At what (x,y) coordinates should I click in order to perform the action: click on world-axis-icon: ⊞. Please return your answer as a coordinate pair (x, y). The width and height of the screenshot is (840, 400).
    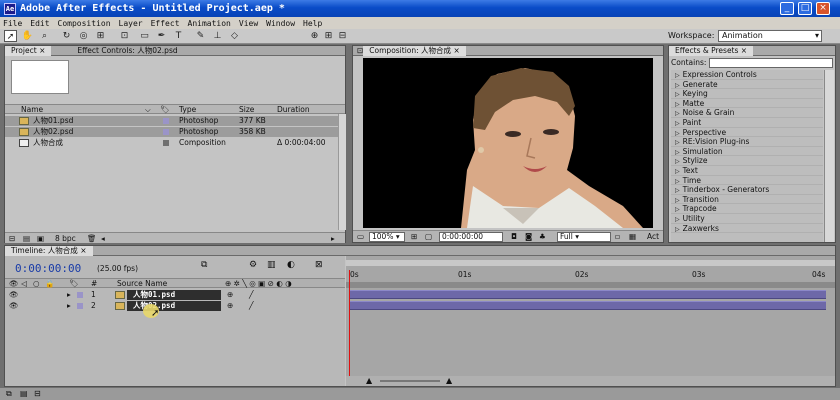
    Looking at the image, I should click on (328, 36).